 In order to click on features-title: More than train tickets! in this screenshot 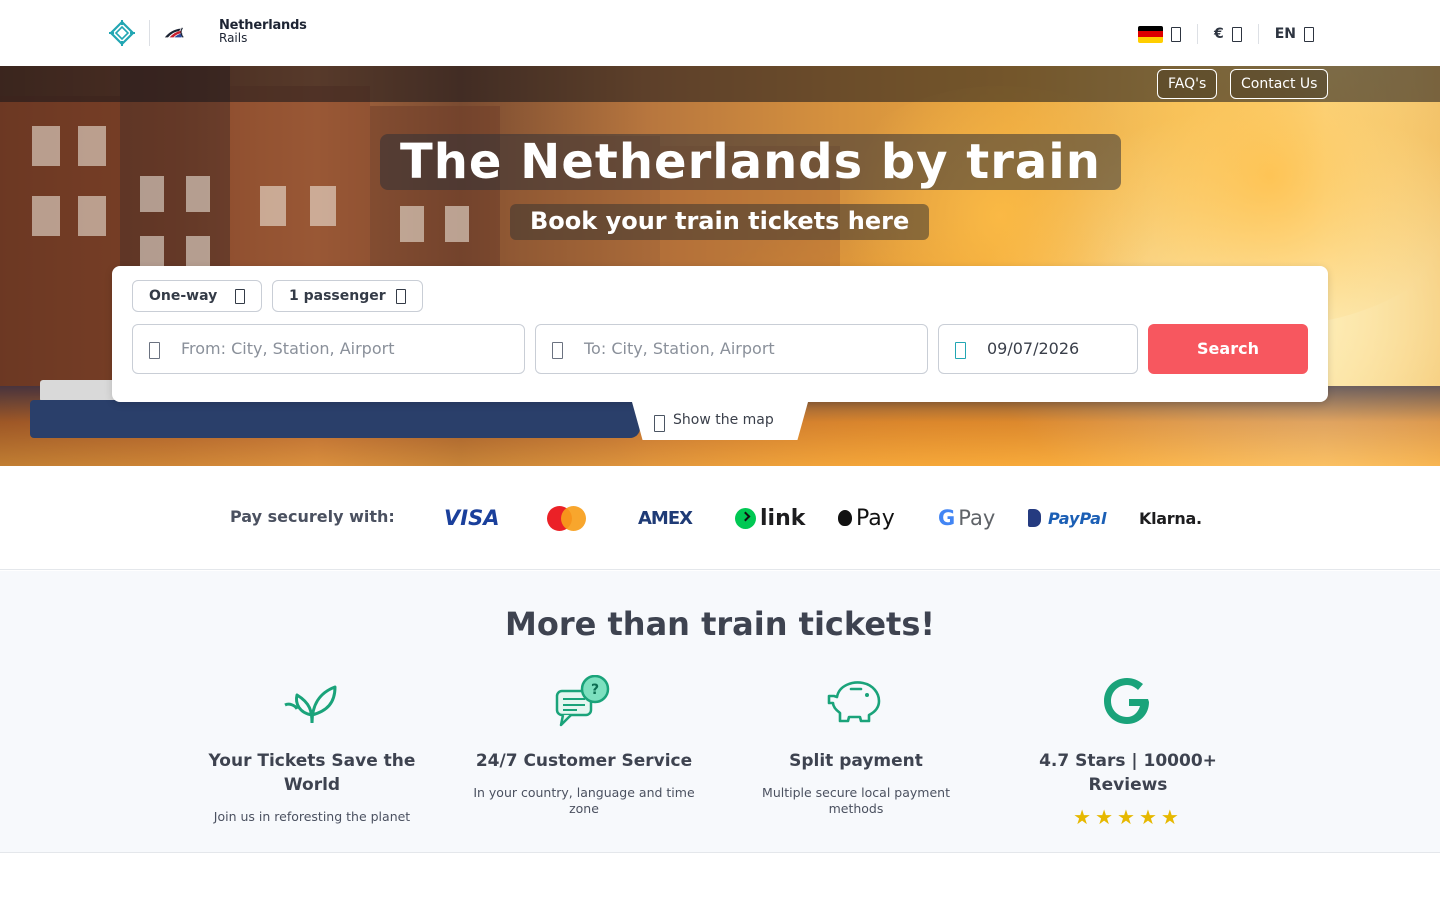, I will do `click(720, 624)`.